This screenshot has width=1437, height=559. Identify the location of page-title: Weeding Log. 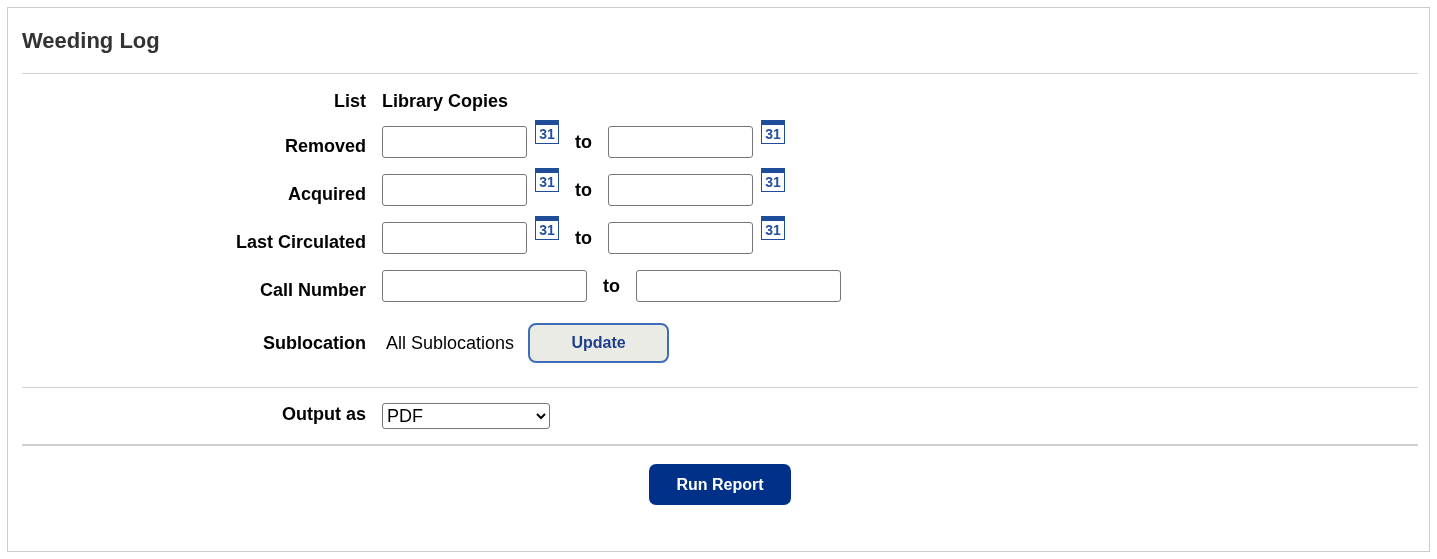
(91, 41).